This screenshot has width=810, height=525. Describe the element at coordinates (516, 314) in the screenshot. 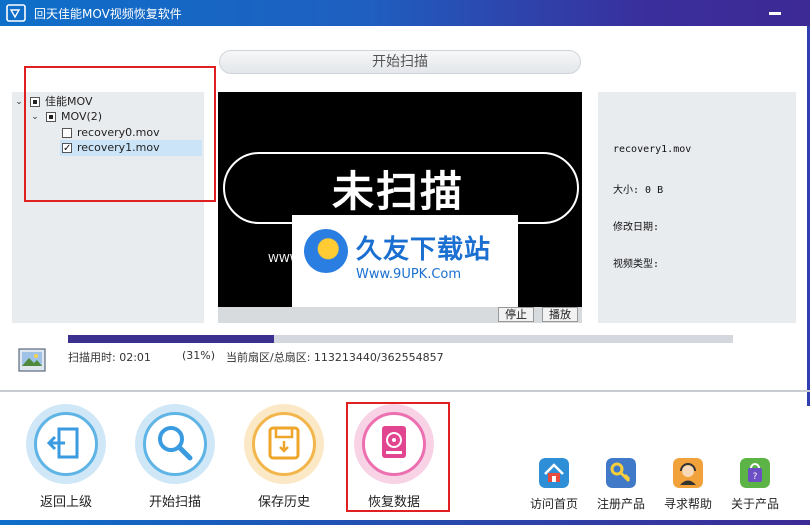

I see `stop-button: 停止` at that location.